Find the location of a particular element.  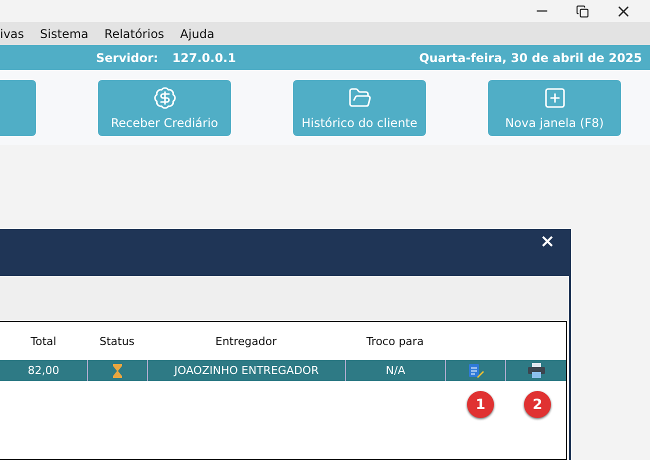

server-label: Servidor: is located at coordinates (127, 57).